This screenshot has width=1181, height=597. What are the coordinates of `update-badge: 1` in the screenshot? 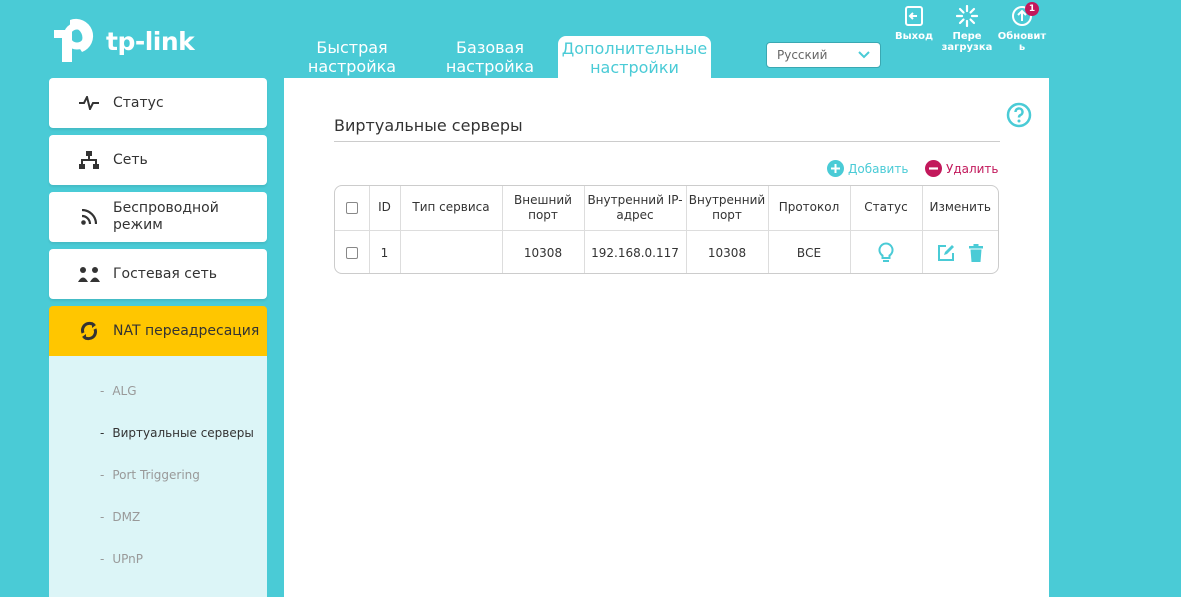 It's located at (1032, 9).